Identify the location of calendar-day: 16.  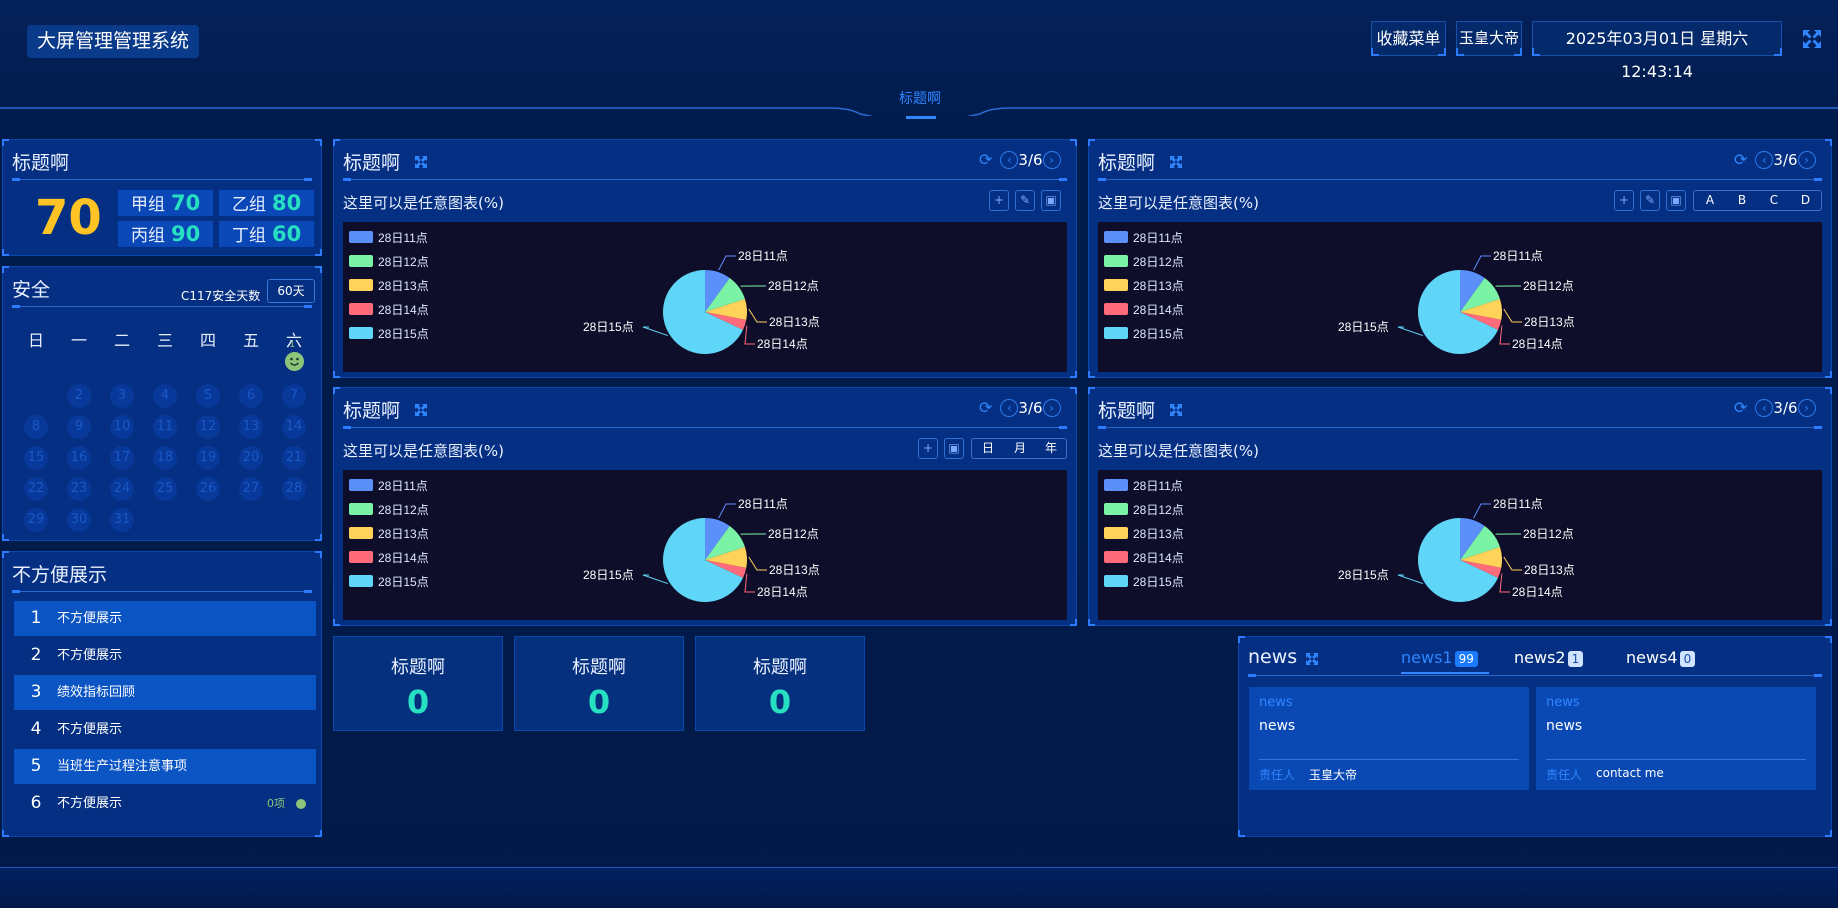
(79, 458).